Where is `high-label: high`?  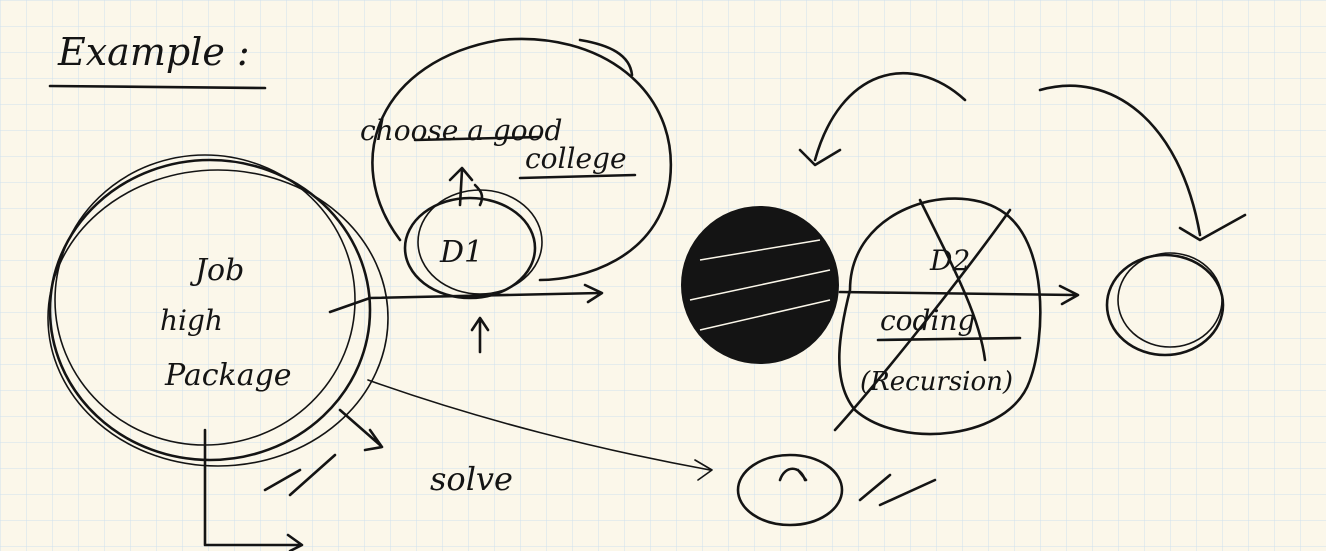 high-label: high is located at coordinates (191, 320).